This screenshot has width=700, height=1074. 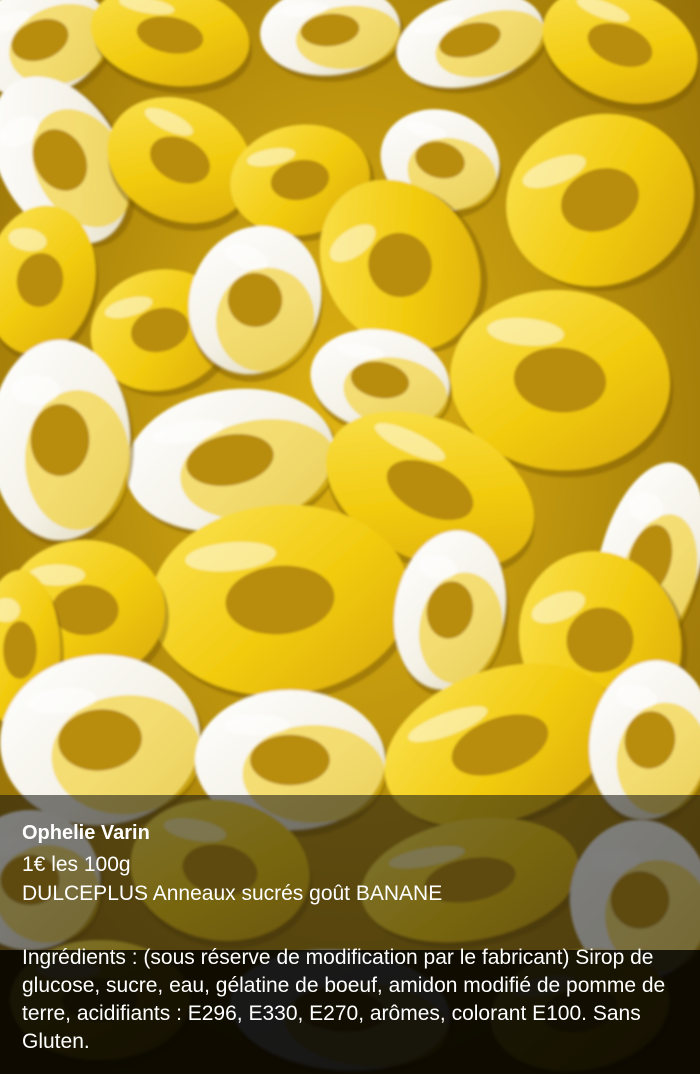 What do you see at coordinates (76, 864) in the screenshot?
I see `price-text: 1€ les 100g` at bounding box center [76, 864].